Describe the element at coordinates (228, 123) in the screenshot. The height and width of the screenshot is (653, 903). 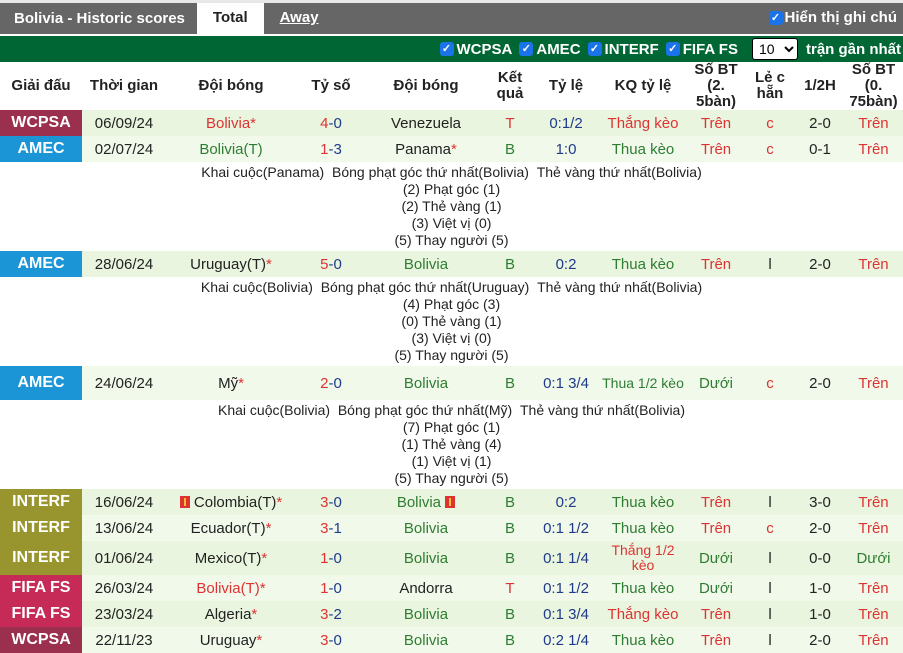
I see `home-team-name: Bolivia` at that location.